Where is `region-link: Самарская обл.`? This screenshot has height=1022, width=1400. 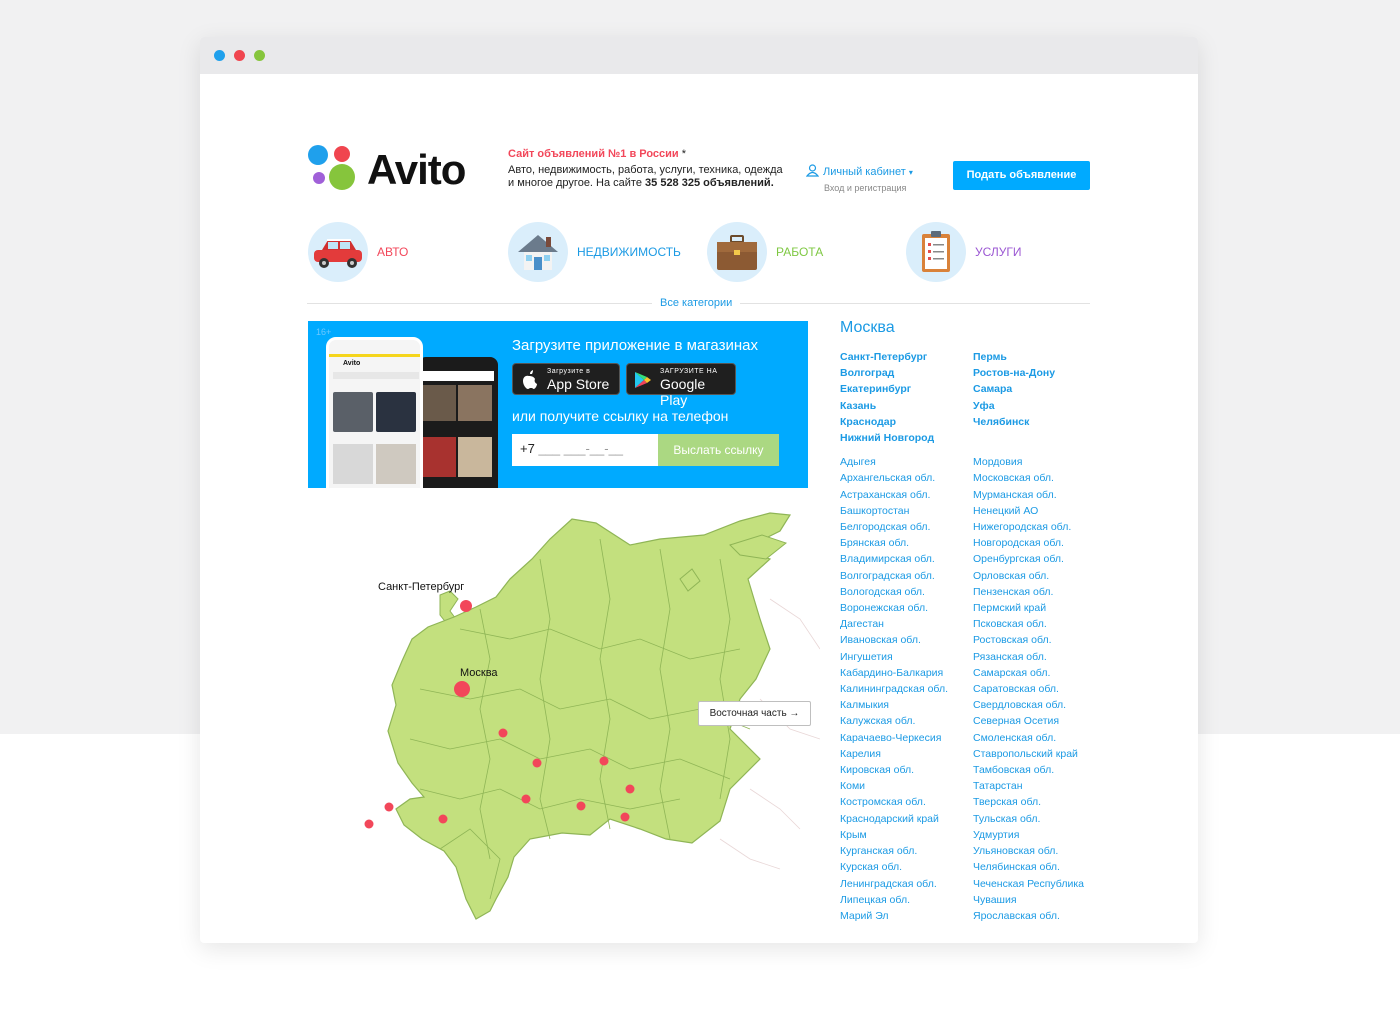 region-link: Самарская обл. is located at coordinates (1039, 673).